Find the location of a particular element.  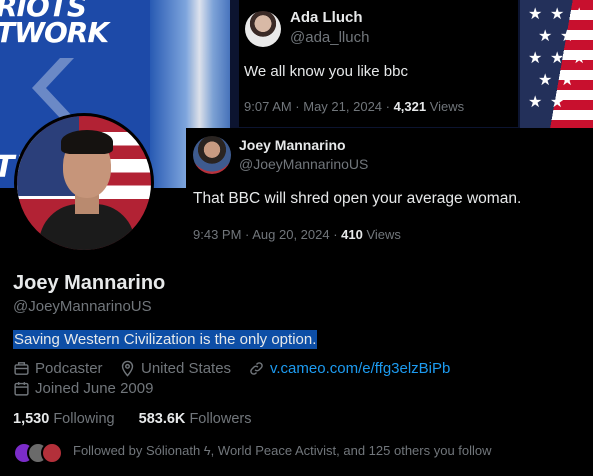

avatar-hair is located at coordinates (87, 142).